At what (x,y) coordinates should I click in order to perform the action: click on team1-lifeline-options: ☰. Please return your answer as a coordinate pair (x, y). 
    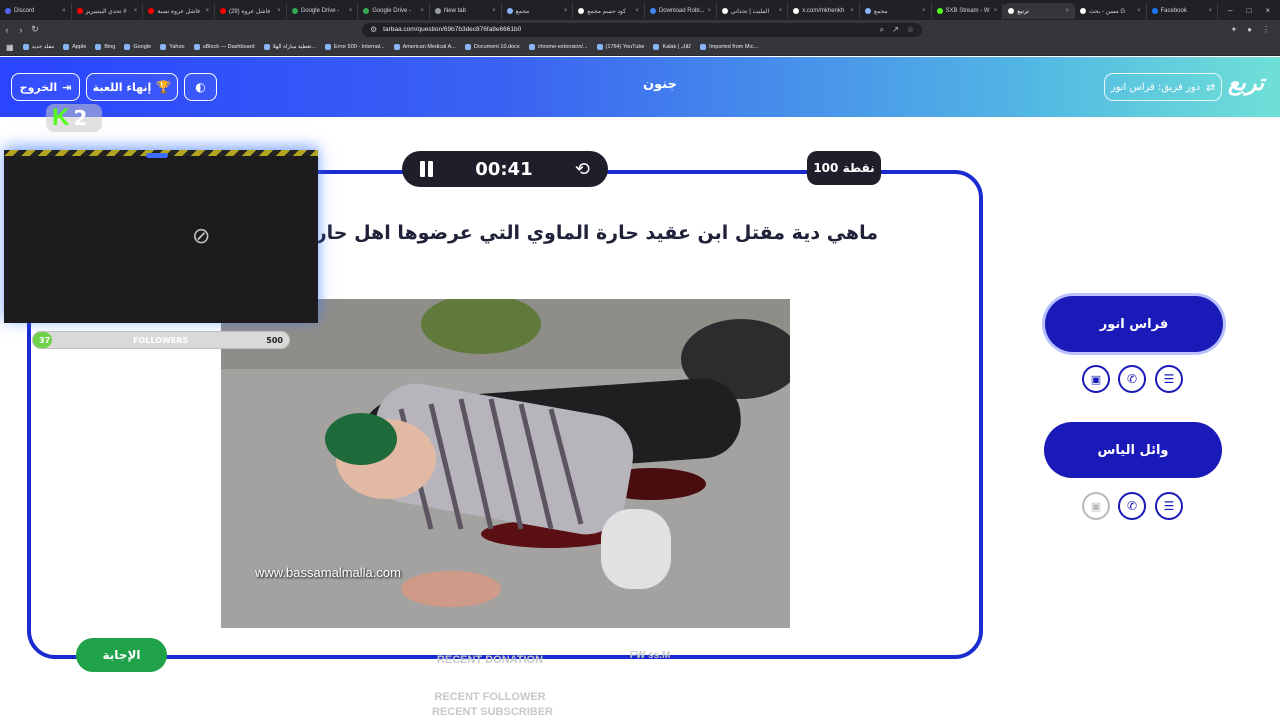
    Looking at the image, I should click on (1169, 379).